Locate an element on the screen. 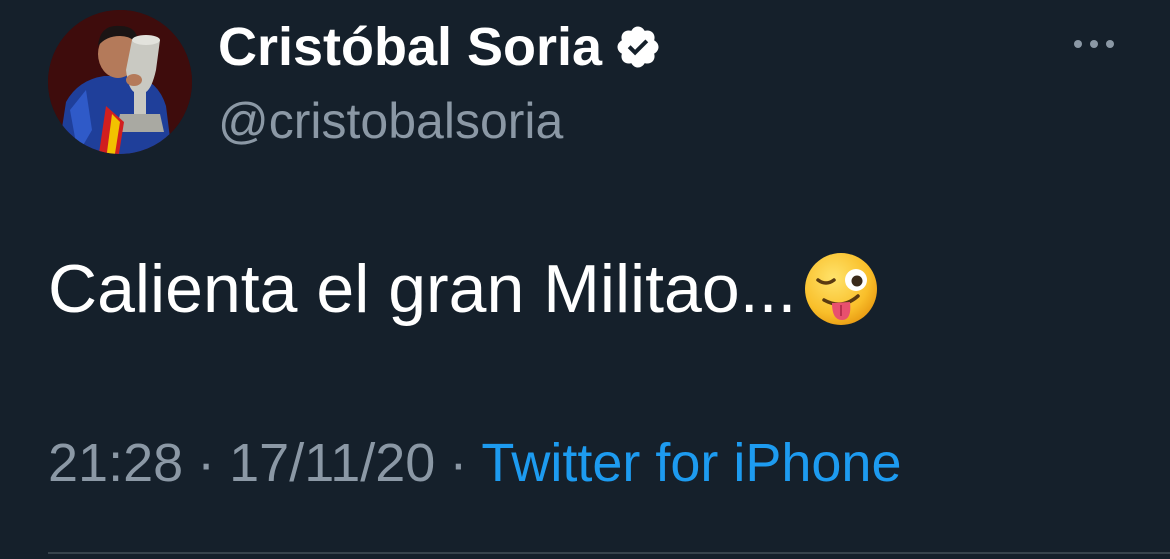 This screenshot has width=1170, height=559. avatar is located at coordinates (120, 82).